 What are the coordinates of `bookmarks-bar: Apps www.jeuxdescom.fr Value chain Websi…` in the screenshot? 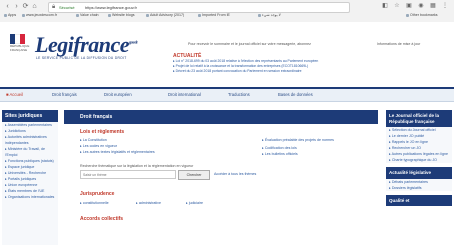 It's located at (227, 16).